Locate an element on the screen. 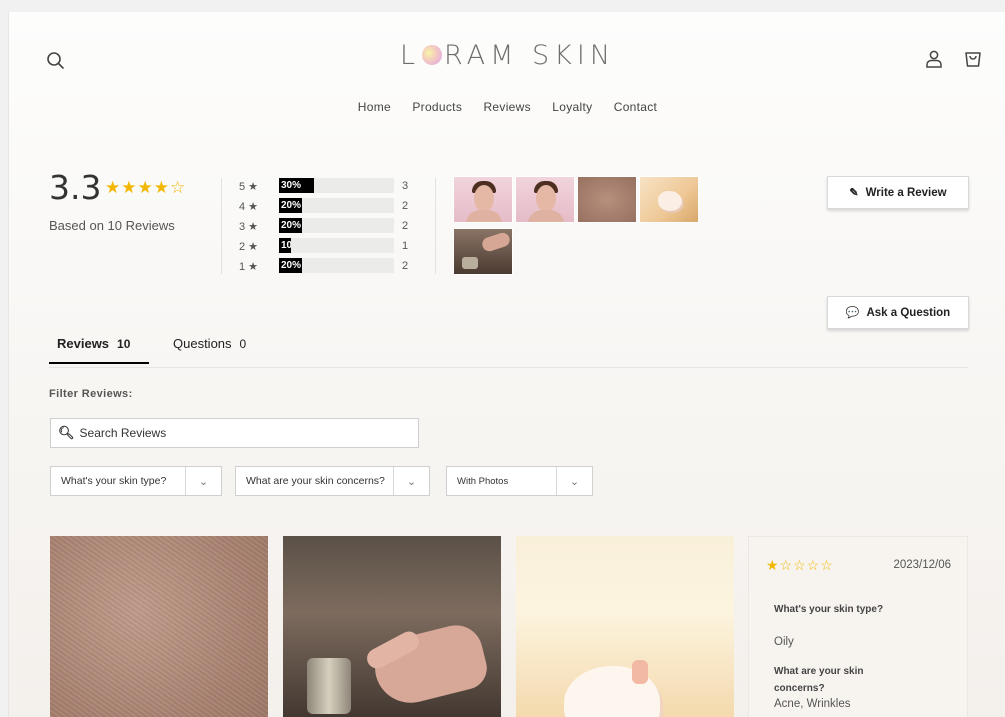  rating-row-3: 3 ★ 20% 2 is located at coordinates (329, 227).